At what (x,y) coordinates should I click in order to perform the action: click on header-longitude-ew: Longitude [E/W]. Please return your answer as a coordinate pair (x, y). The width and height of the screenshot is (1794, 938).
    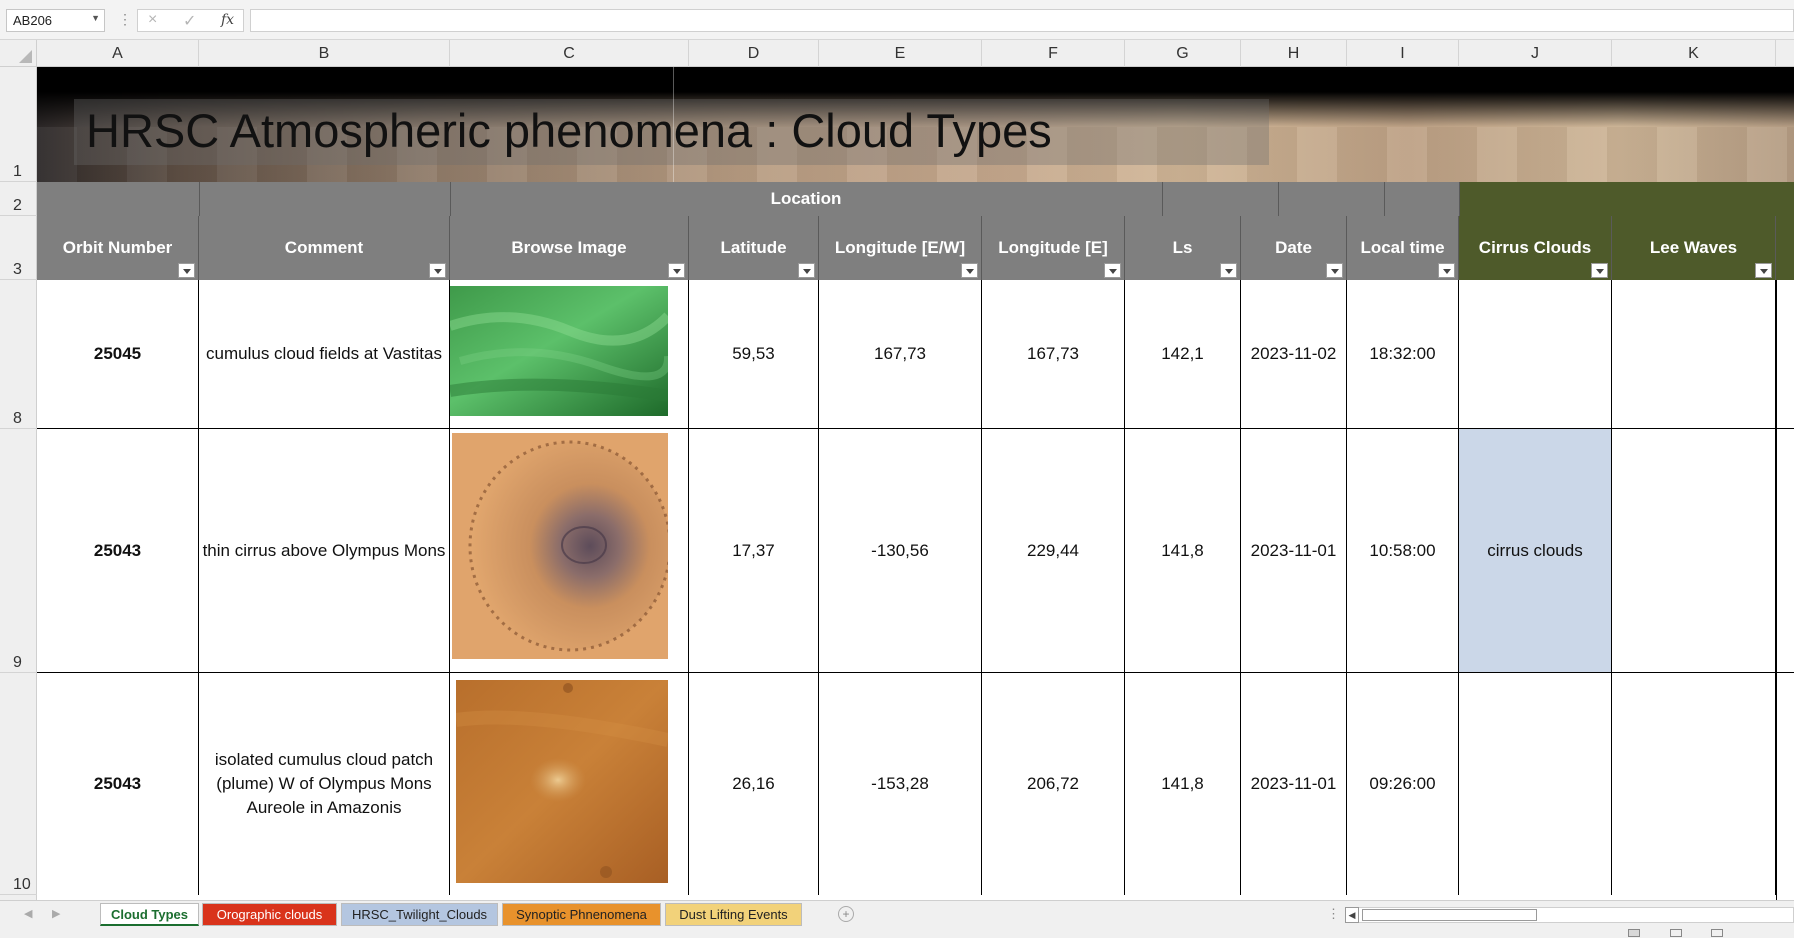
    Looking at the image, I should click on (900, 248).